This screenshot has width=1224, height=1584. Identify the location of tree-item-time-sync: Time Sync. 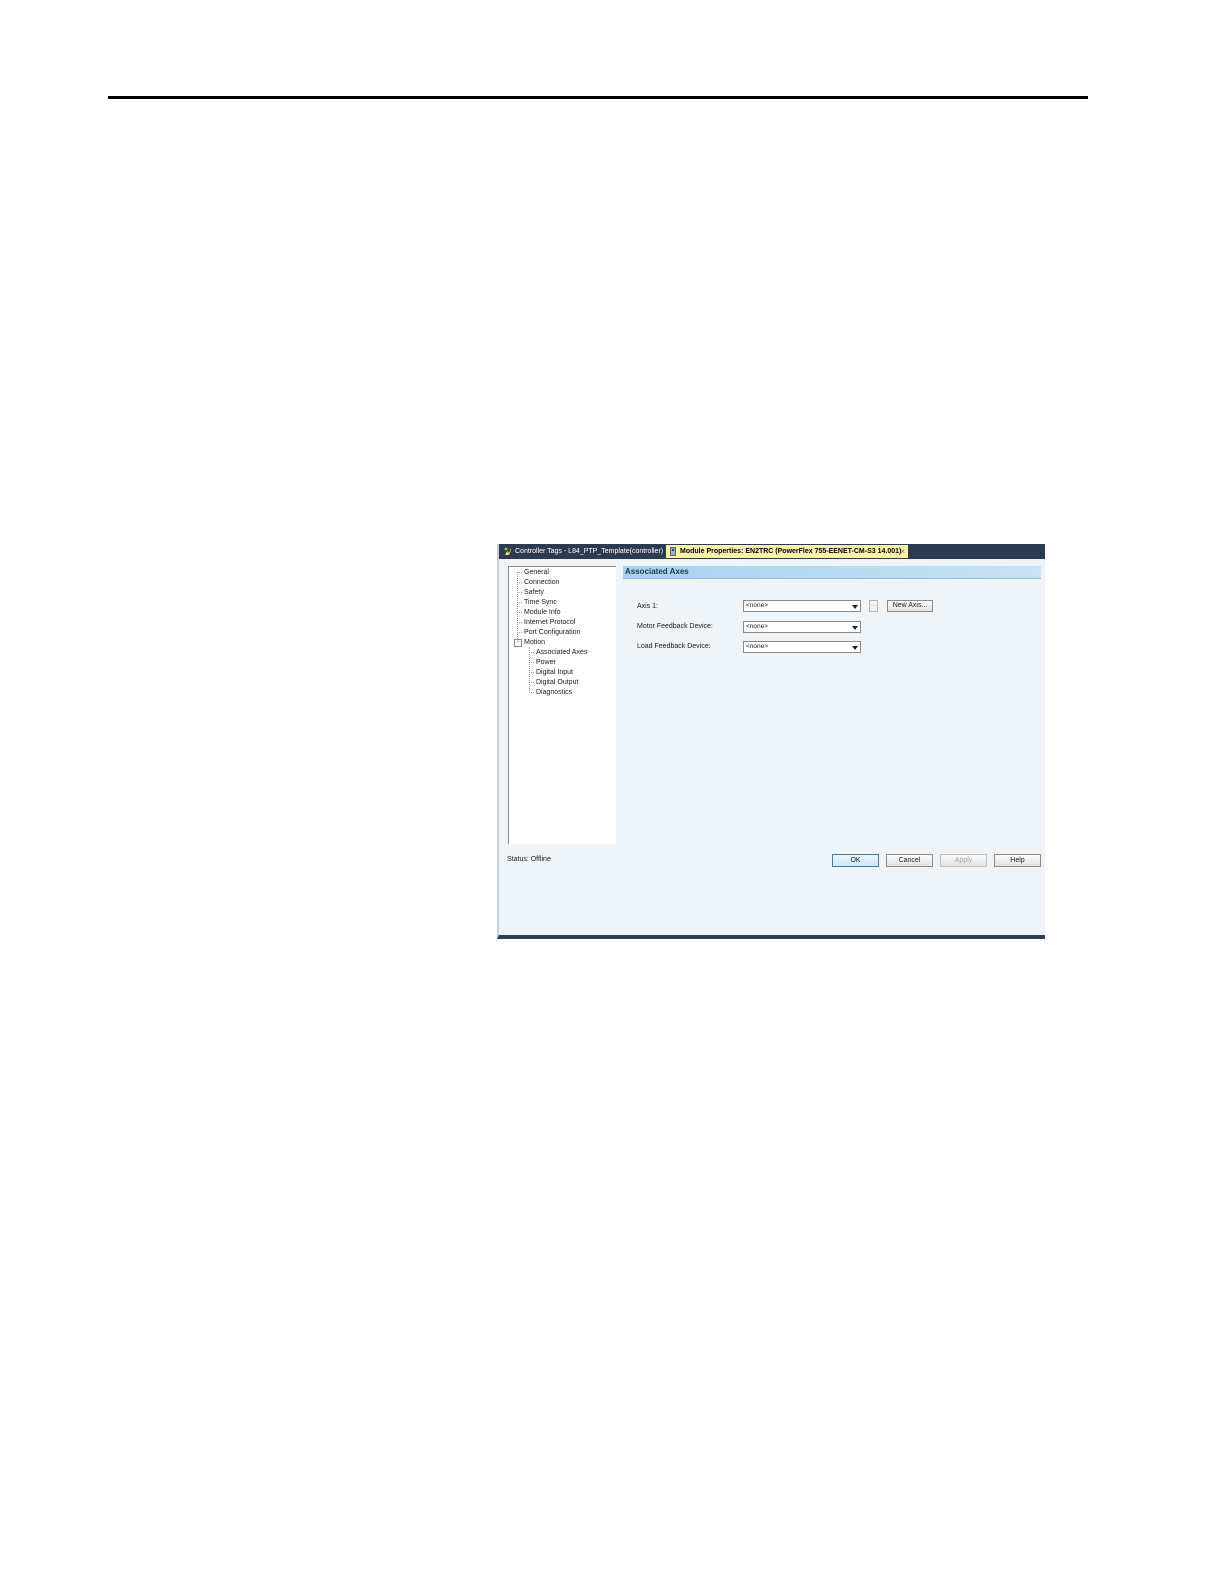
(540, 602).